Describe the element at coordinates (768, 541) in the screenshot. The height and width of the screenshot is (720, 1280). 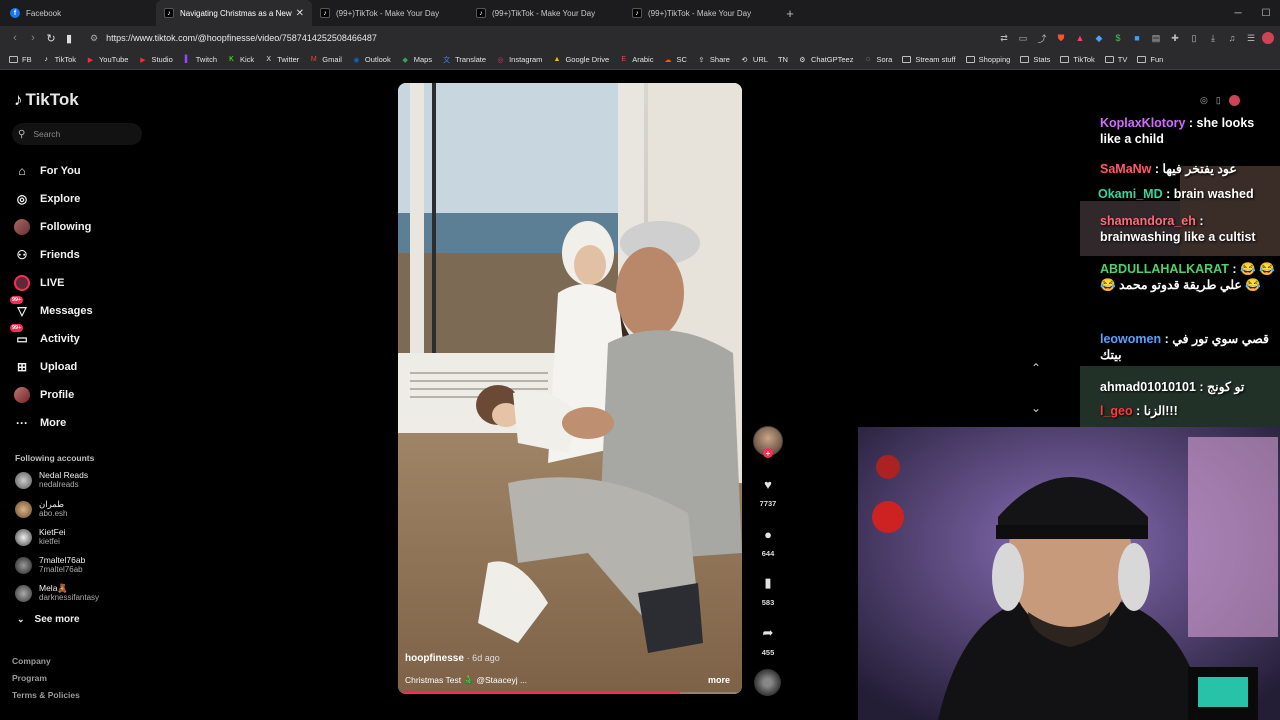
I see `comment-button: ● 644` at that location.